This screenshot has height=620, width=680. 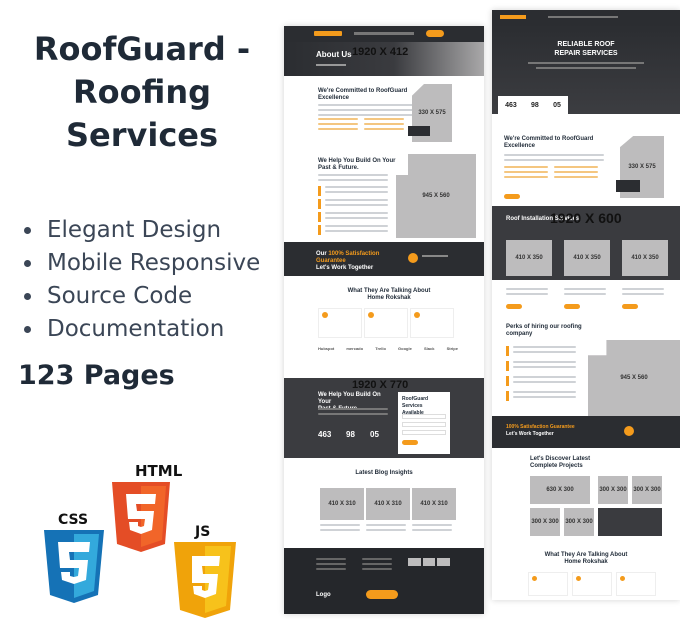 What do you see at coordinates (384, 59) in the screenshot?
I see `about-hero: About Us 1920 X 412` at bounding box center [384, 59].